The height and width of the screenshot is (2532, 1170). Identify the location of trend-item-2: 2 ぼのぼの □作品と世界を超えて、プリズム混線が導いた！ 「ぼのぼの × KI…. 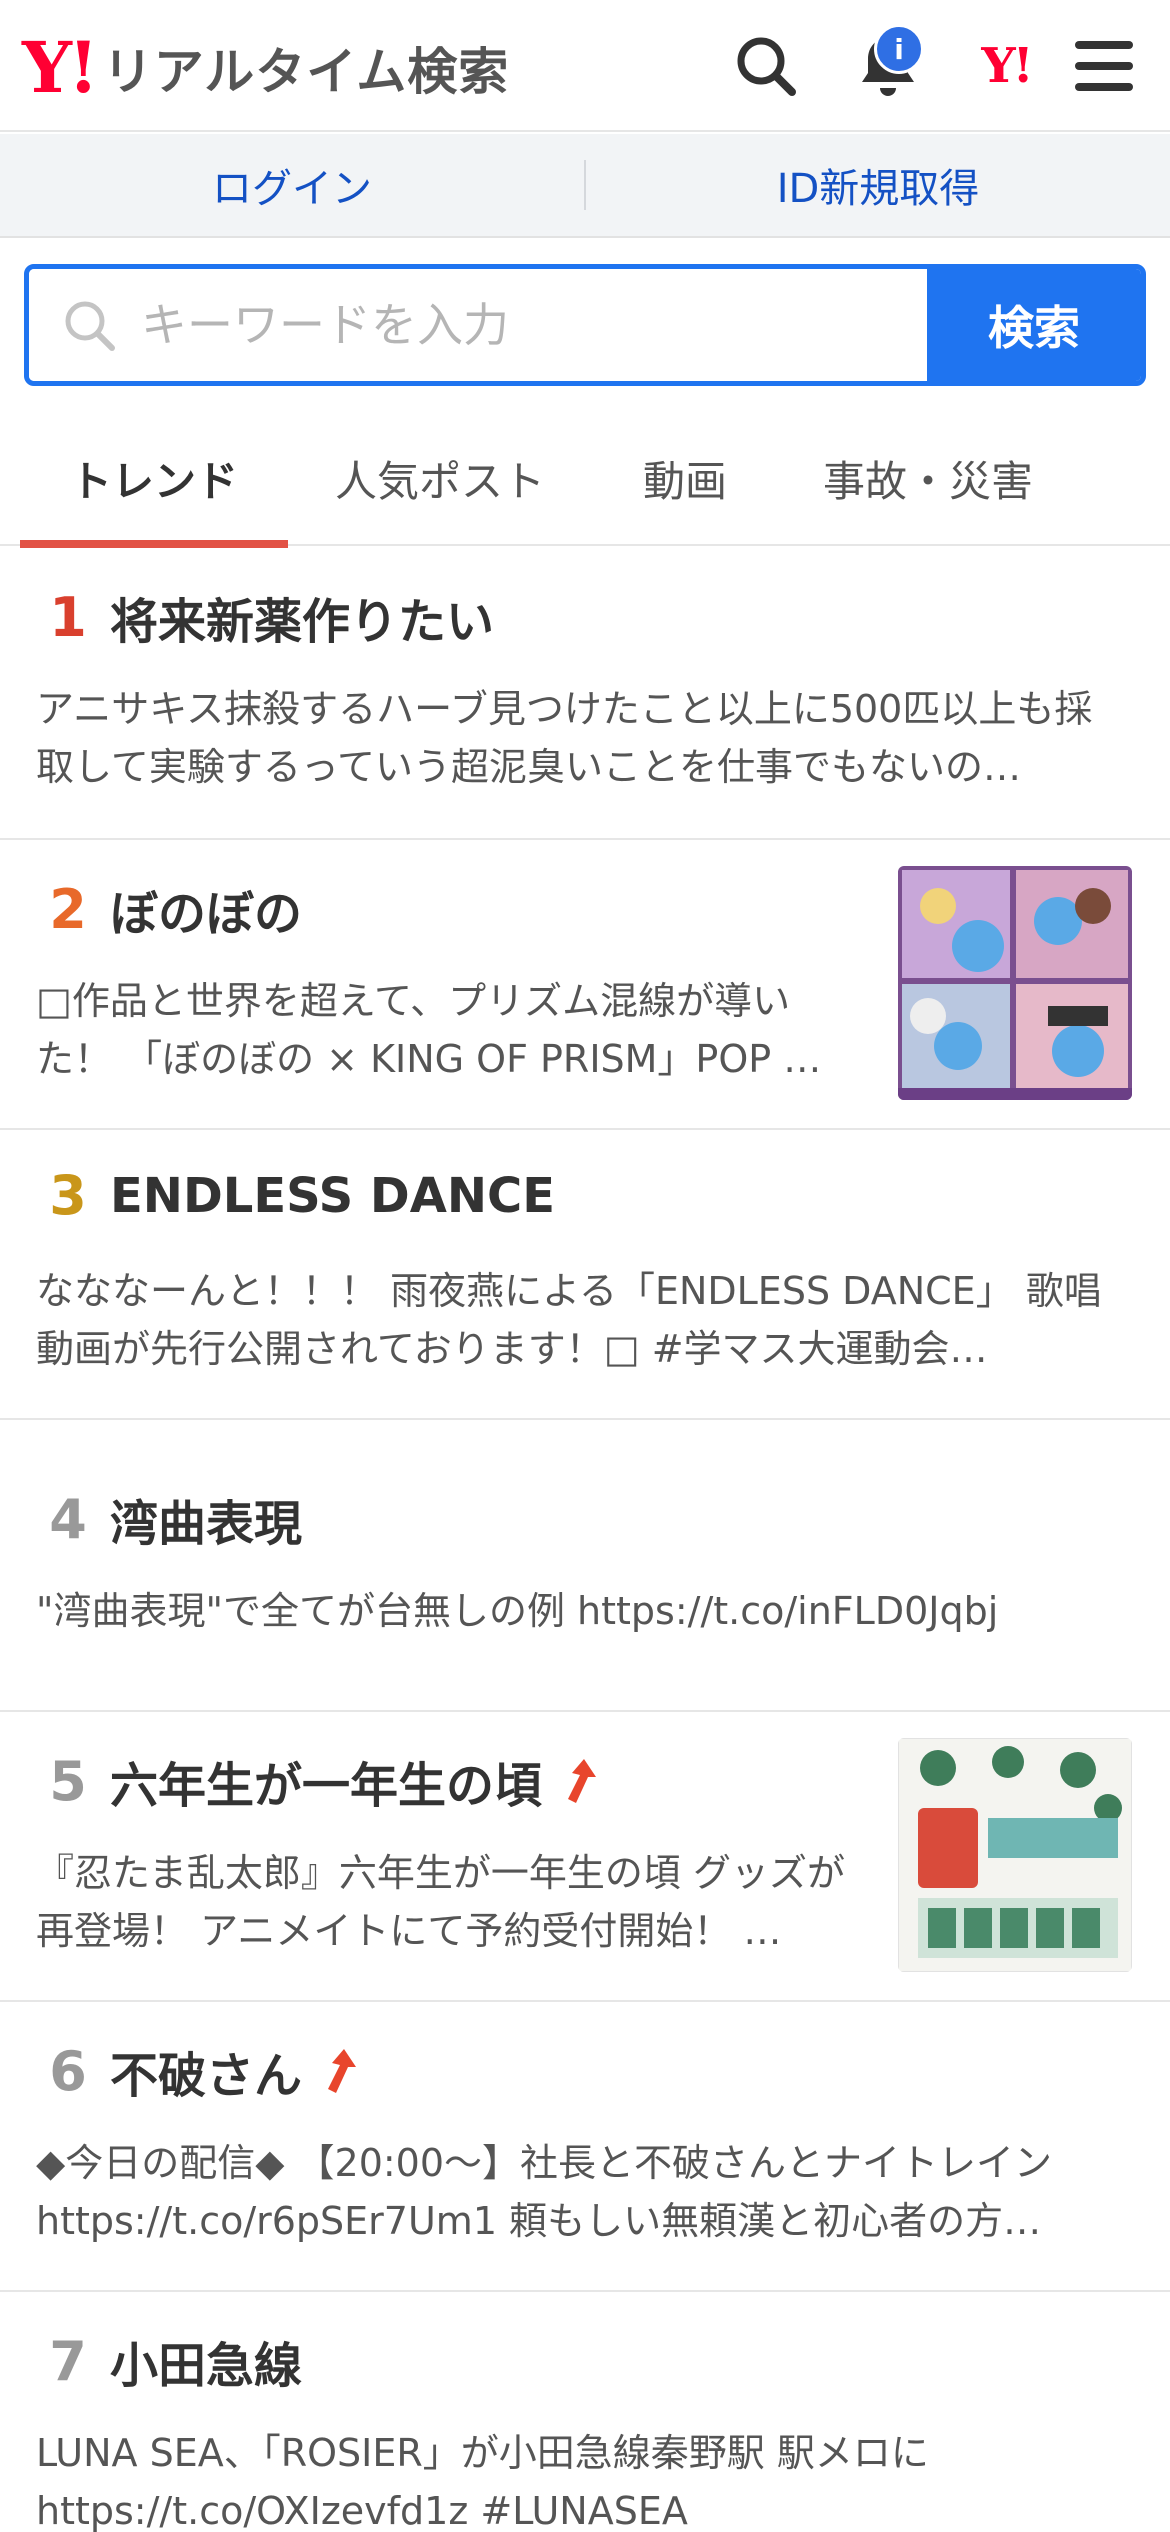
(585, 985).